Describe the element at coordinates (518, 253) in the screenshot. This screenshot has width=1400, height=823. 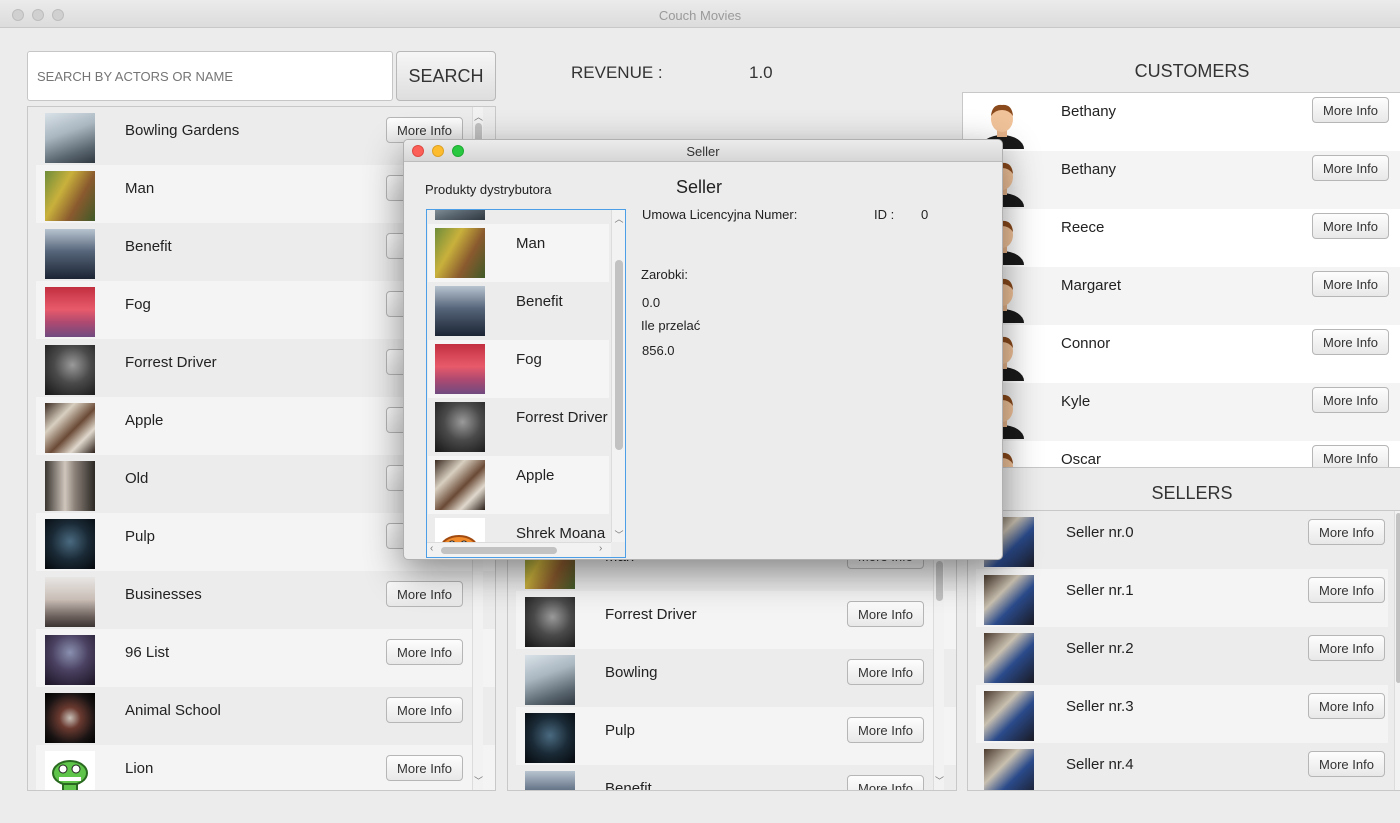
I see `list-item: Man` at that location.